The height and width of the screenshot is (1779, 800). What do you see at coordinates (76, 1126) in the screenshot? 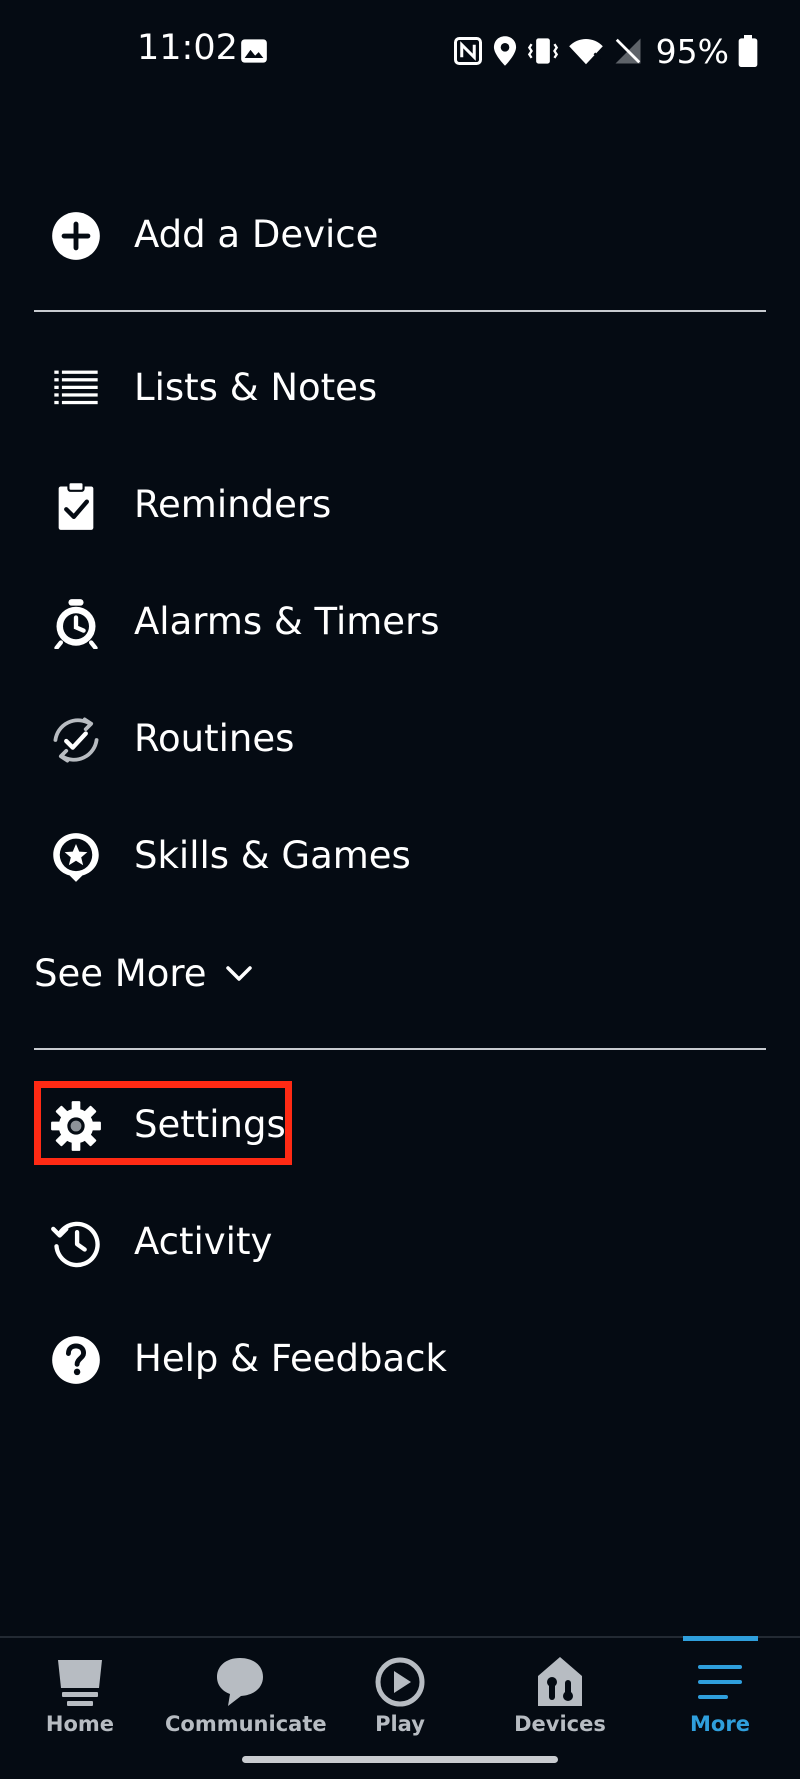
I see `gear-icon` at bounding box center [76, 1126].